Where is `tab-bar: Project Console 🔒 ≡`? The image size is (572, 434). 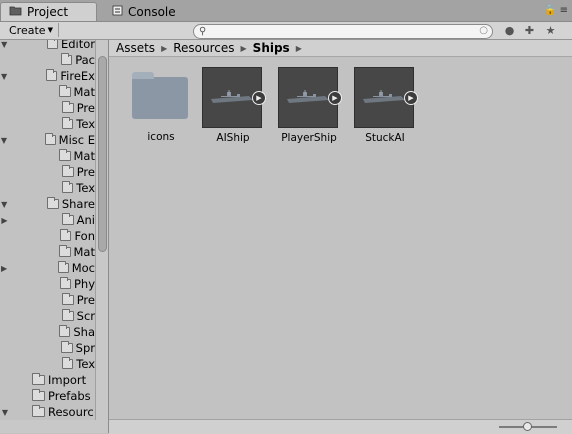 tab-bar: Project Console 🔒 ≡ is located at coordinates (286, 11).